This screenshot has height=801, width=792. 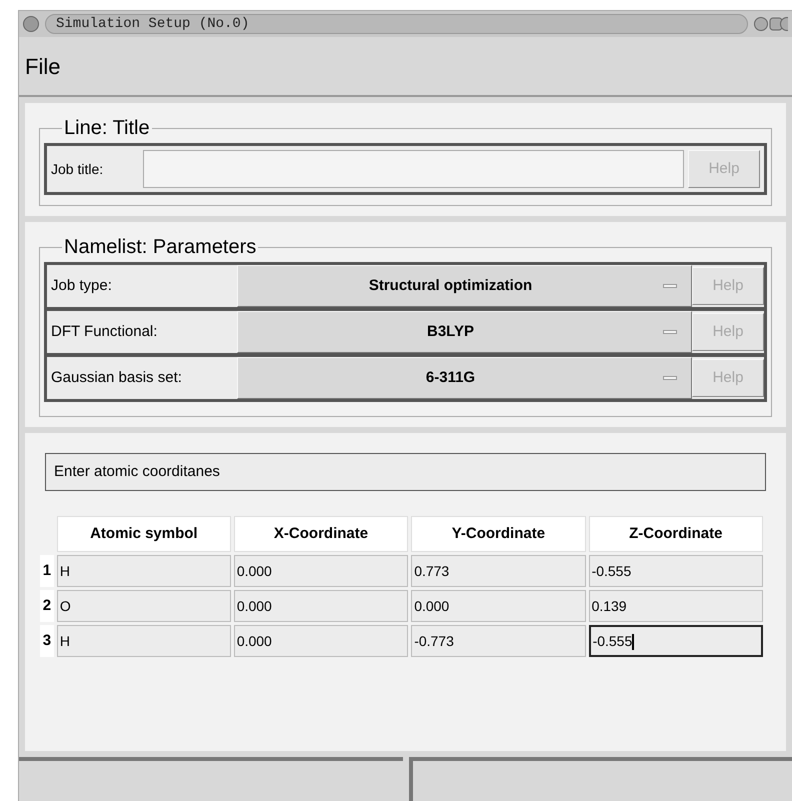 I want to click on field-label: DFT Functional:, so click(x=104, y=332).